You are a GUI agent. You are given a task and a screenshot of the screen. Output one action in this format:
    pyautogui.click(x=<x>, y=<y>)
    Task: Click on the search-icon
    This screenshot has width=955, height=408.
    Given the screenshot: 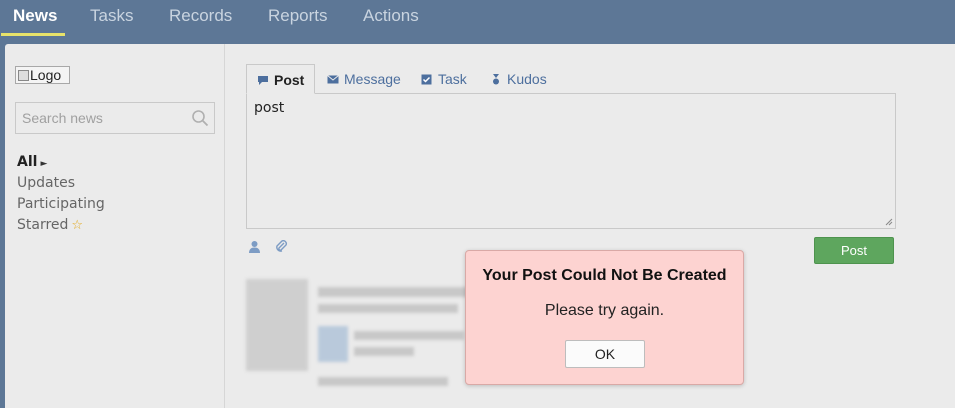 What is the action you would take?
    pyautogui.click(x=200, y=118)
    